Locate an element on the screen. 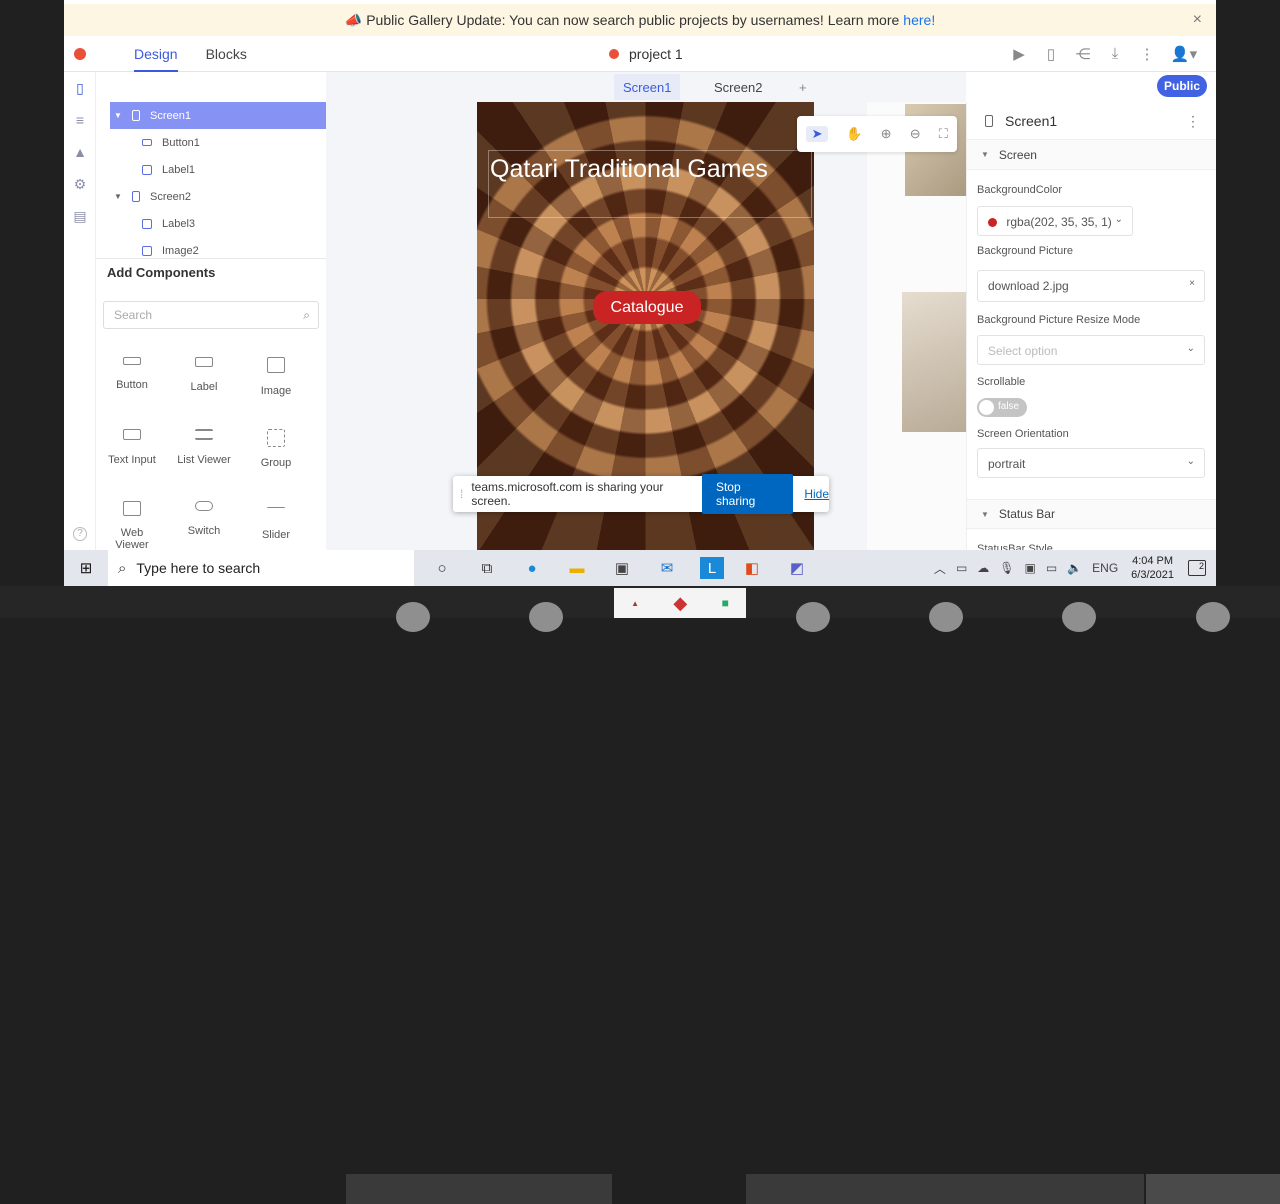  screen2-preview is located at coordinates (917, 326).